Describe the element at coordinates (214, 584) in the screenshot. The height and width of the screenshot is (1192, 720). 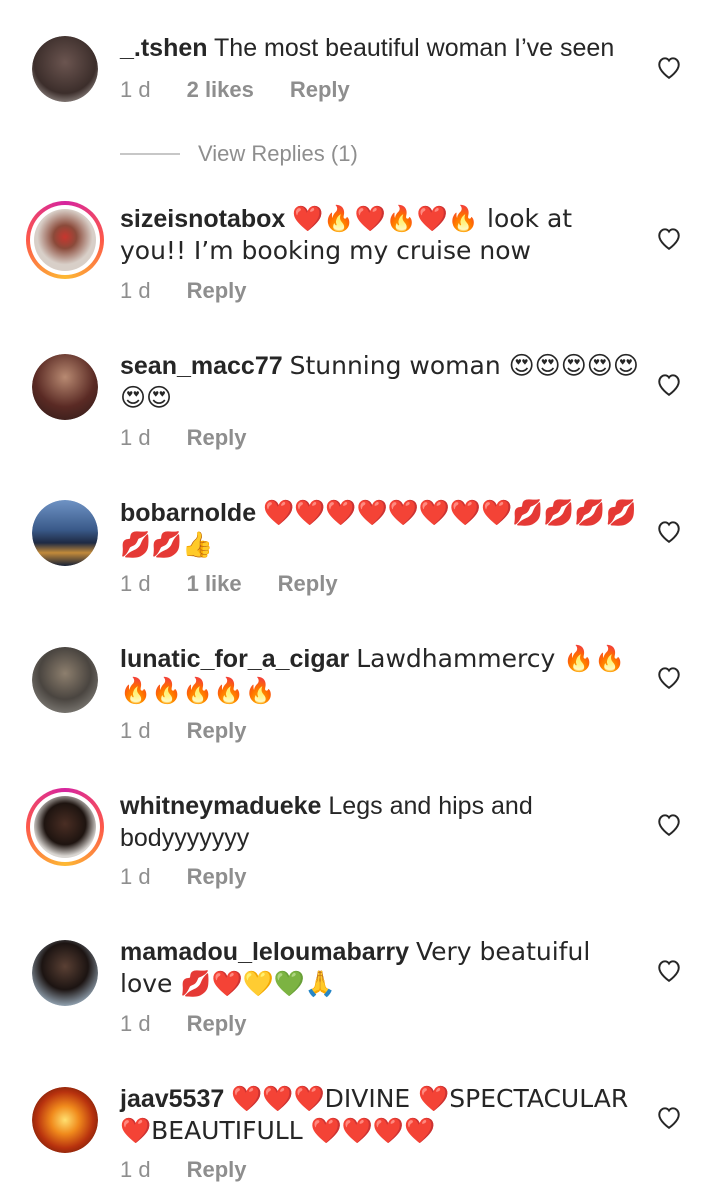
I see `comment-likes: 1 like` at that location.